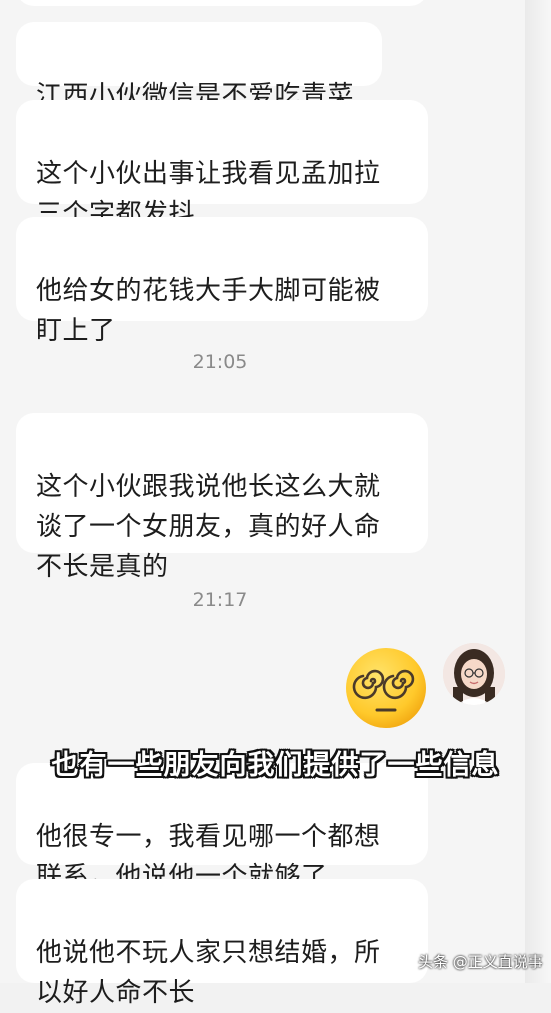 This screenshot has height=1013, width=551. I want to click on dizzy-face-emoji-icon, so click(386, 688).